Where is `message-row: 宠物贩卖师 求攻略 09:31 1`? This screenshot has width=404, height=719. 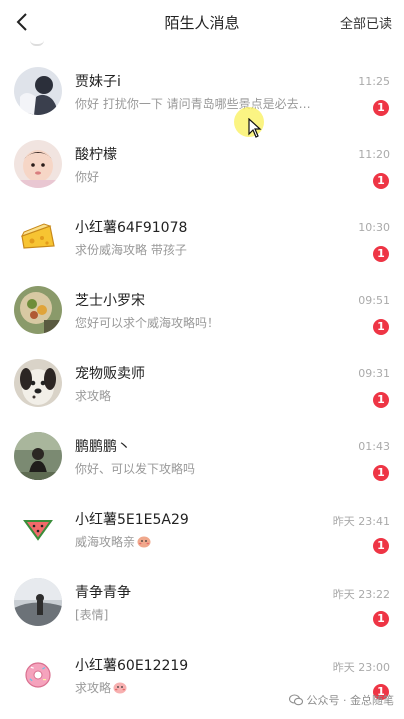
message-row: 宠物贩卖师 求攻略 09:31 1 is located at coordinates (202, 385).